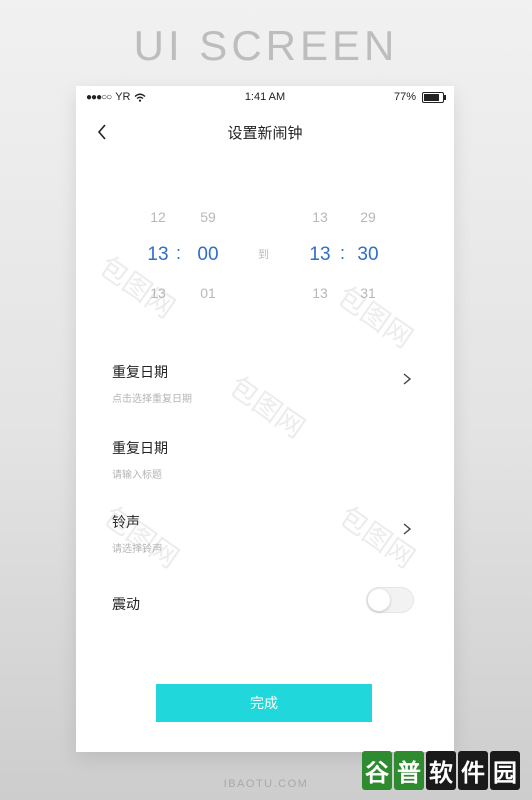 The width and height of the screenshot is (532, 800). What do you see at coordinates (266, 45) in the screenshot?
I see `headline: UI SCREEN` at bounding box center [266, 45].